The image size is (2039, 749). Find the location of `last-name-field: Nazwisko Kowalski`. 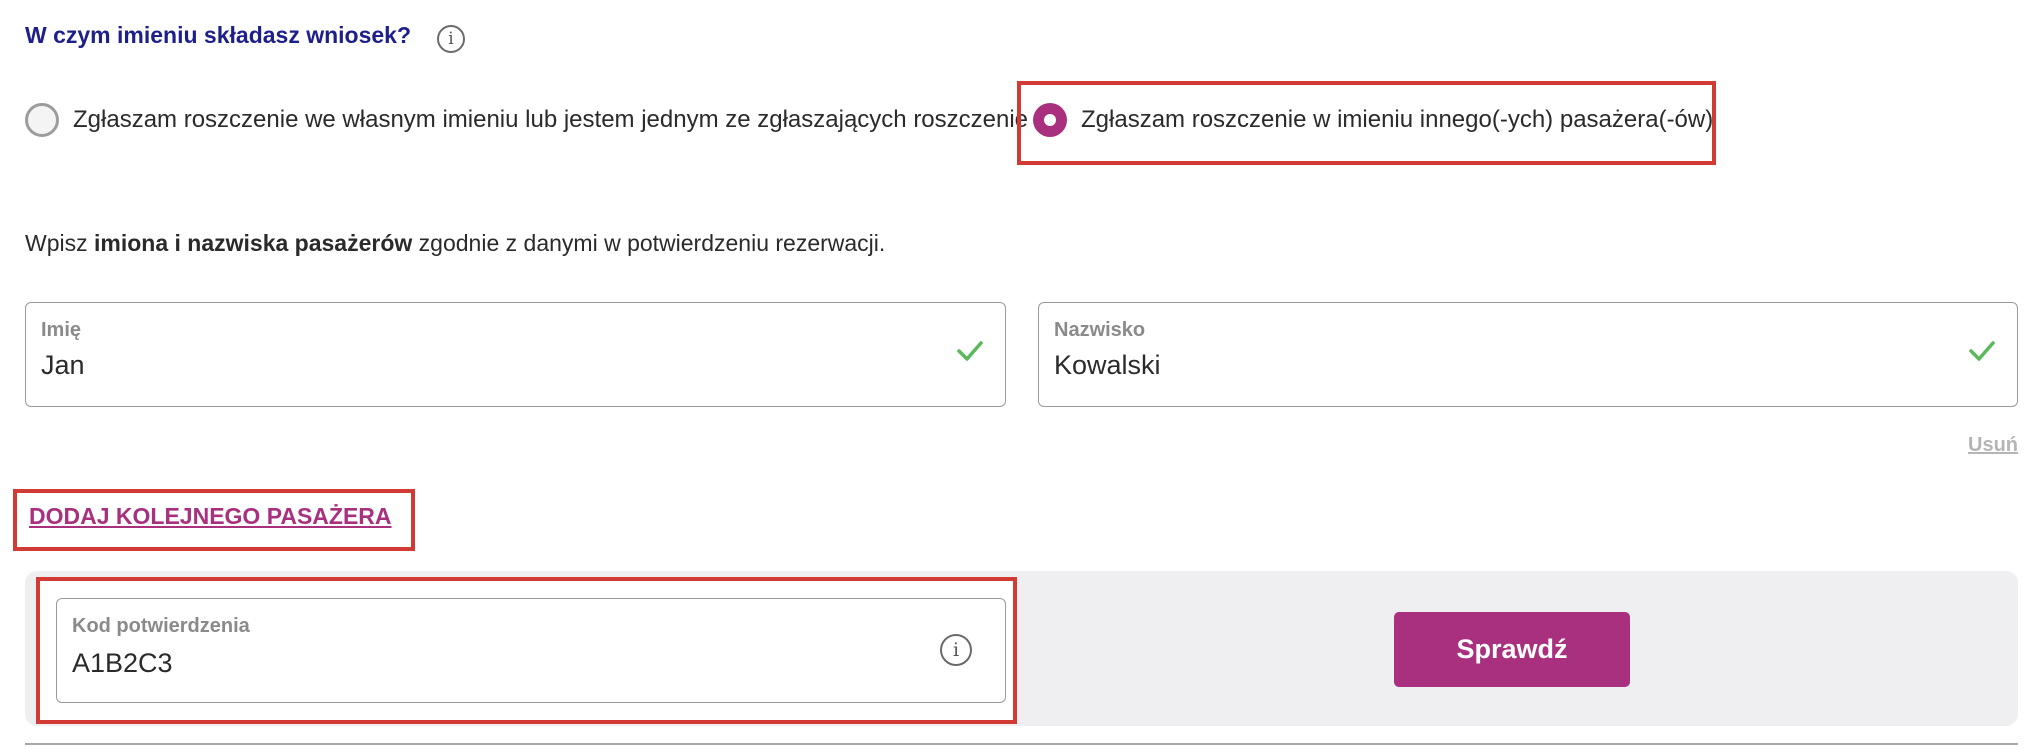

last-name-field: Nazwisko Kowalski is located at coordinates (1528, 354).